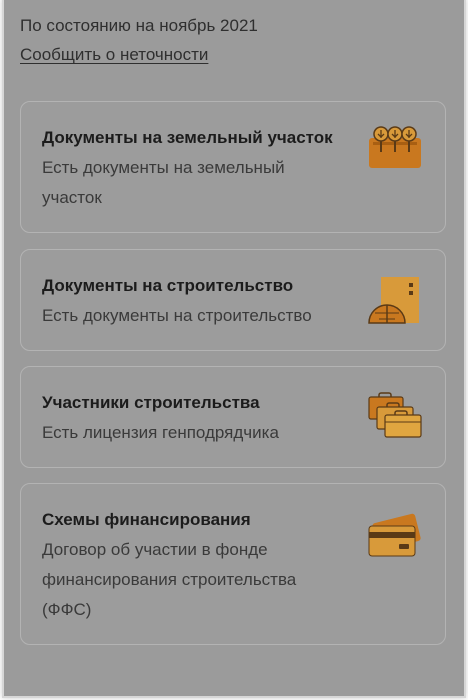 The height and width of the screenshot is (700, 468). What do you see at coordinates (395, 537) in the screenshot?
I see `payment-cards-icon` at bounding box center [395, 537].